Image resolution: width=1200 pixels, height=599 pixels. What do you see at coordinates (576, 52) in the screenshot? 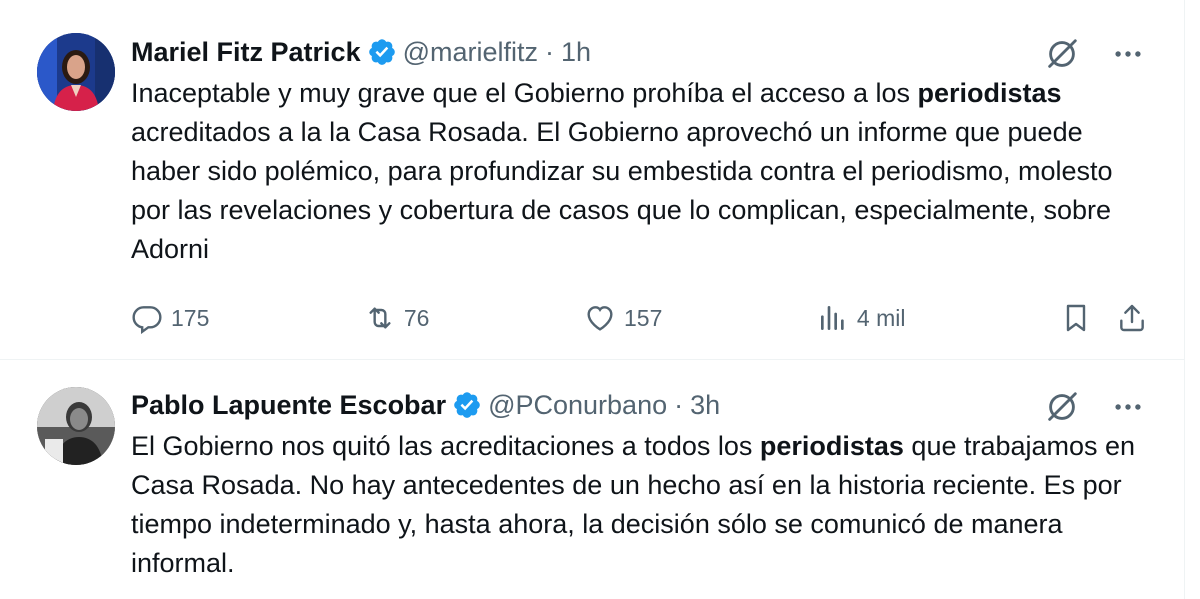
I see `timestamp: 1h` at bounding box center [576, 52].